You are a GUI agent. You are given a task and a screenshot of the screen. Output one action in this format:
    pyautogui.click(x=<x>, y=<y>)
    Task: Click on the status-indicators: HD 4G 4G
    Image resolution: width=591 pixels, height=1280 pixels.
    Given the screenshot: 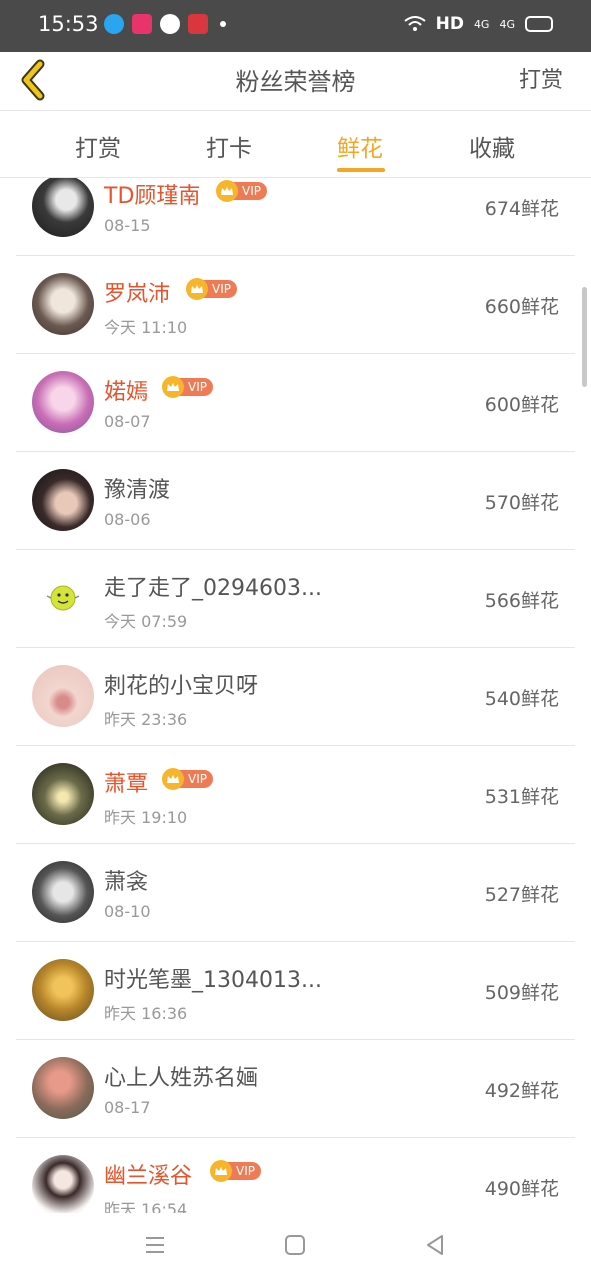 What is the action you would take?
    pyautogui.click(x=478, y=24)
    